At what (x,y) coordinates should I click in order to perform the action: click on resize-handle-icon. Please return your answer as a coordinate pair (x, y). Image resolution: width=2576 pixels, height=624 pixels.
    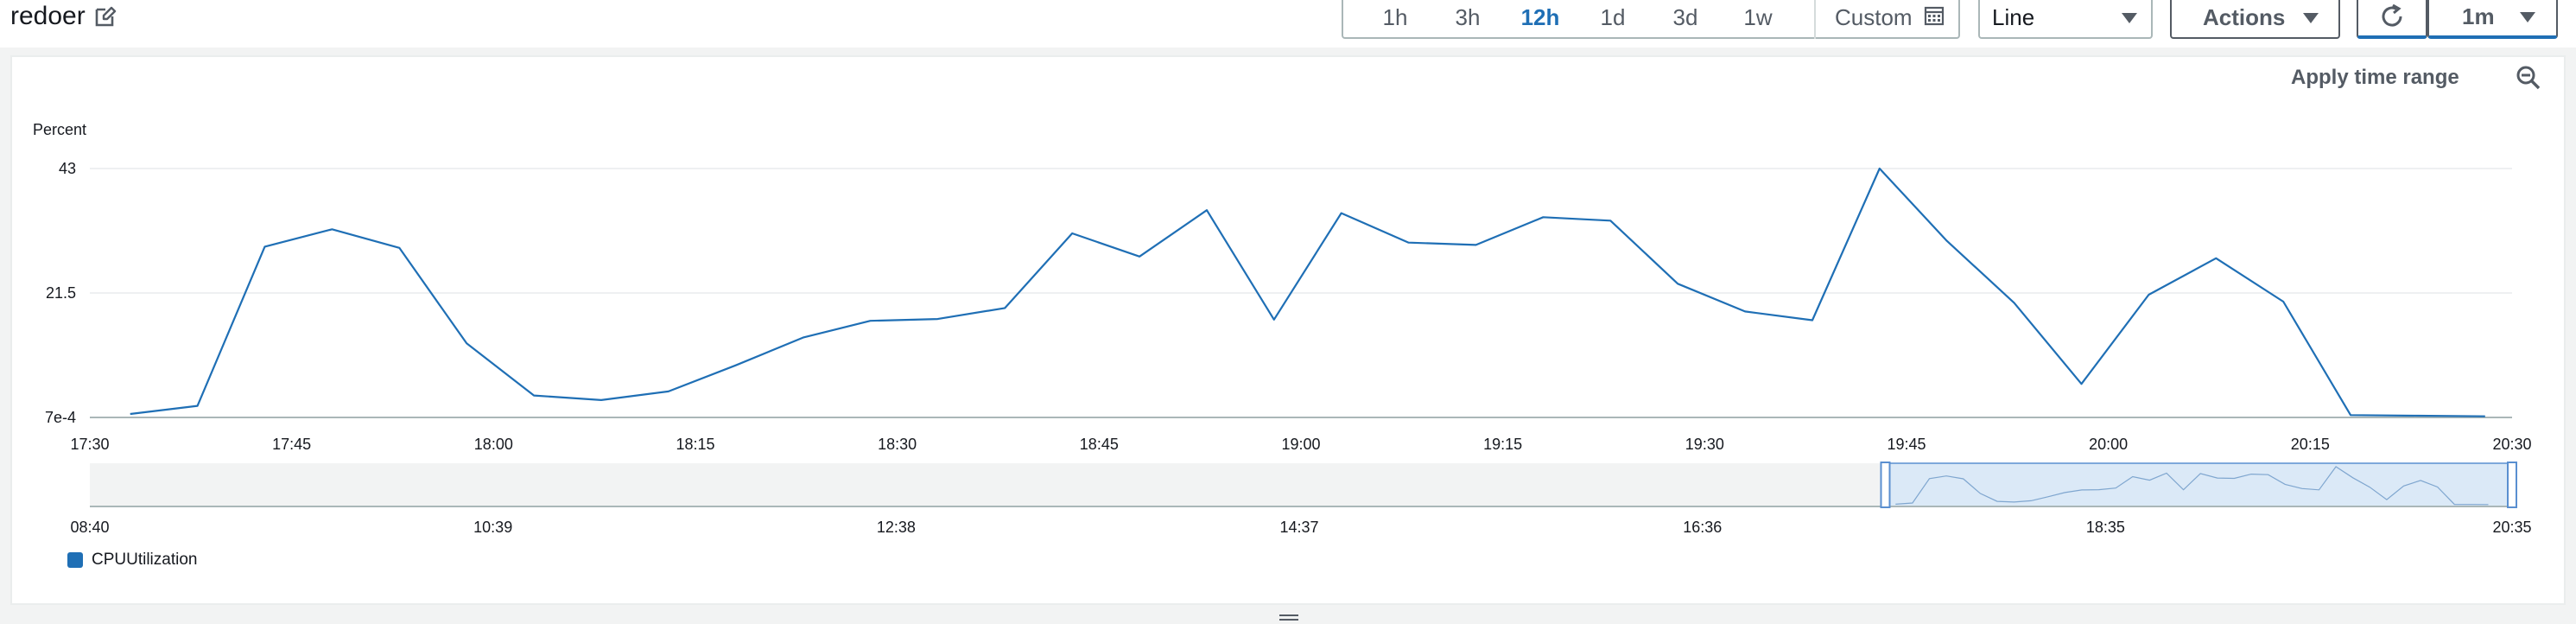
    Looking at the image, I should click on (1288, 618).